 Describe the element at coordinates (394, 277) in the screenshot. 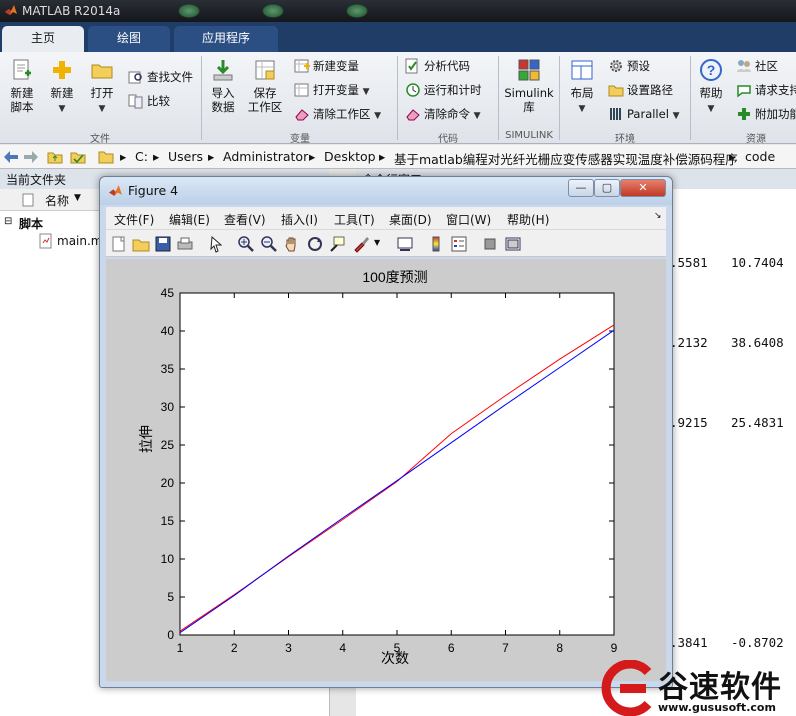

I see `plot-title: 100度预测` at that location.